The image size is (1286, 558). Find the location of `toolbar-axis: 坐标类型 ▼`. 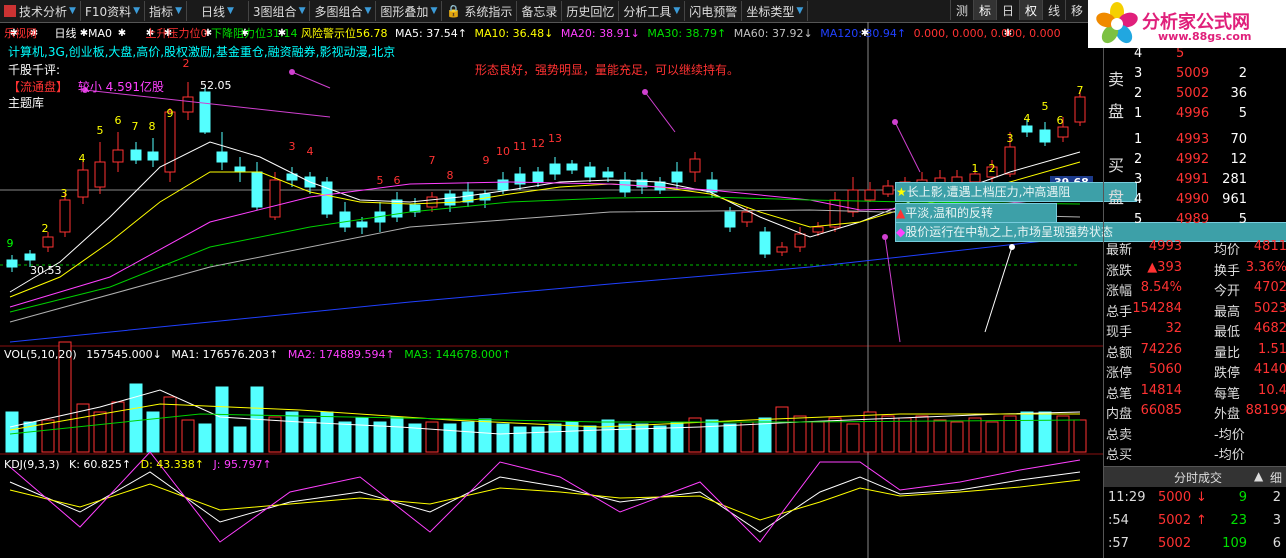

toolbar-axis: 坐标类型 ▼ is located at coordinates (775, 11).